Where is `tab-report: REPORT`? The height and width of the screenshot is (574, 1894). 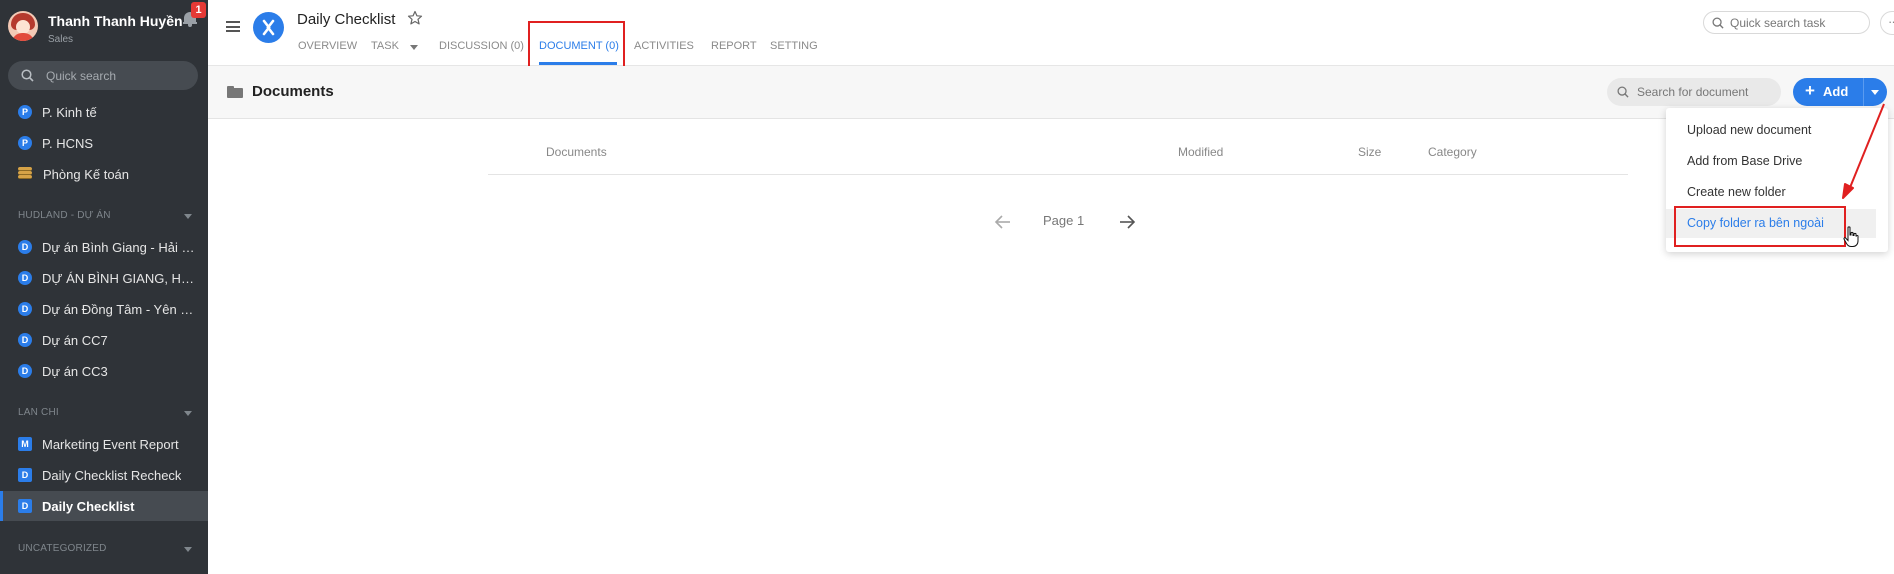 tab-report: REPORT is located at coordinates (734, 46).